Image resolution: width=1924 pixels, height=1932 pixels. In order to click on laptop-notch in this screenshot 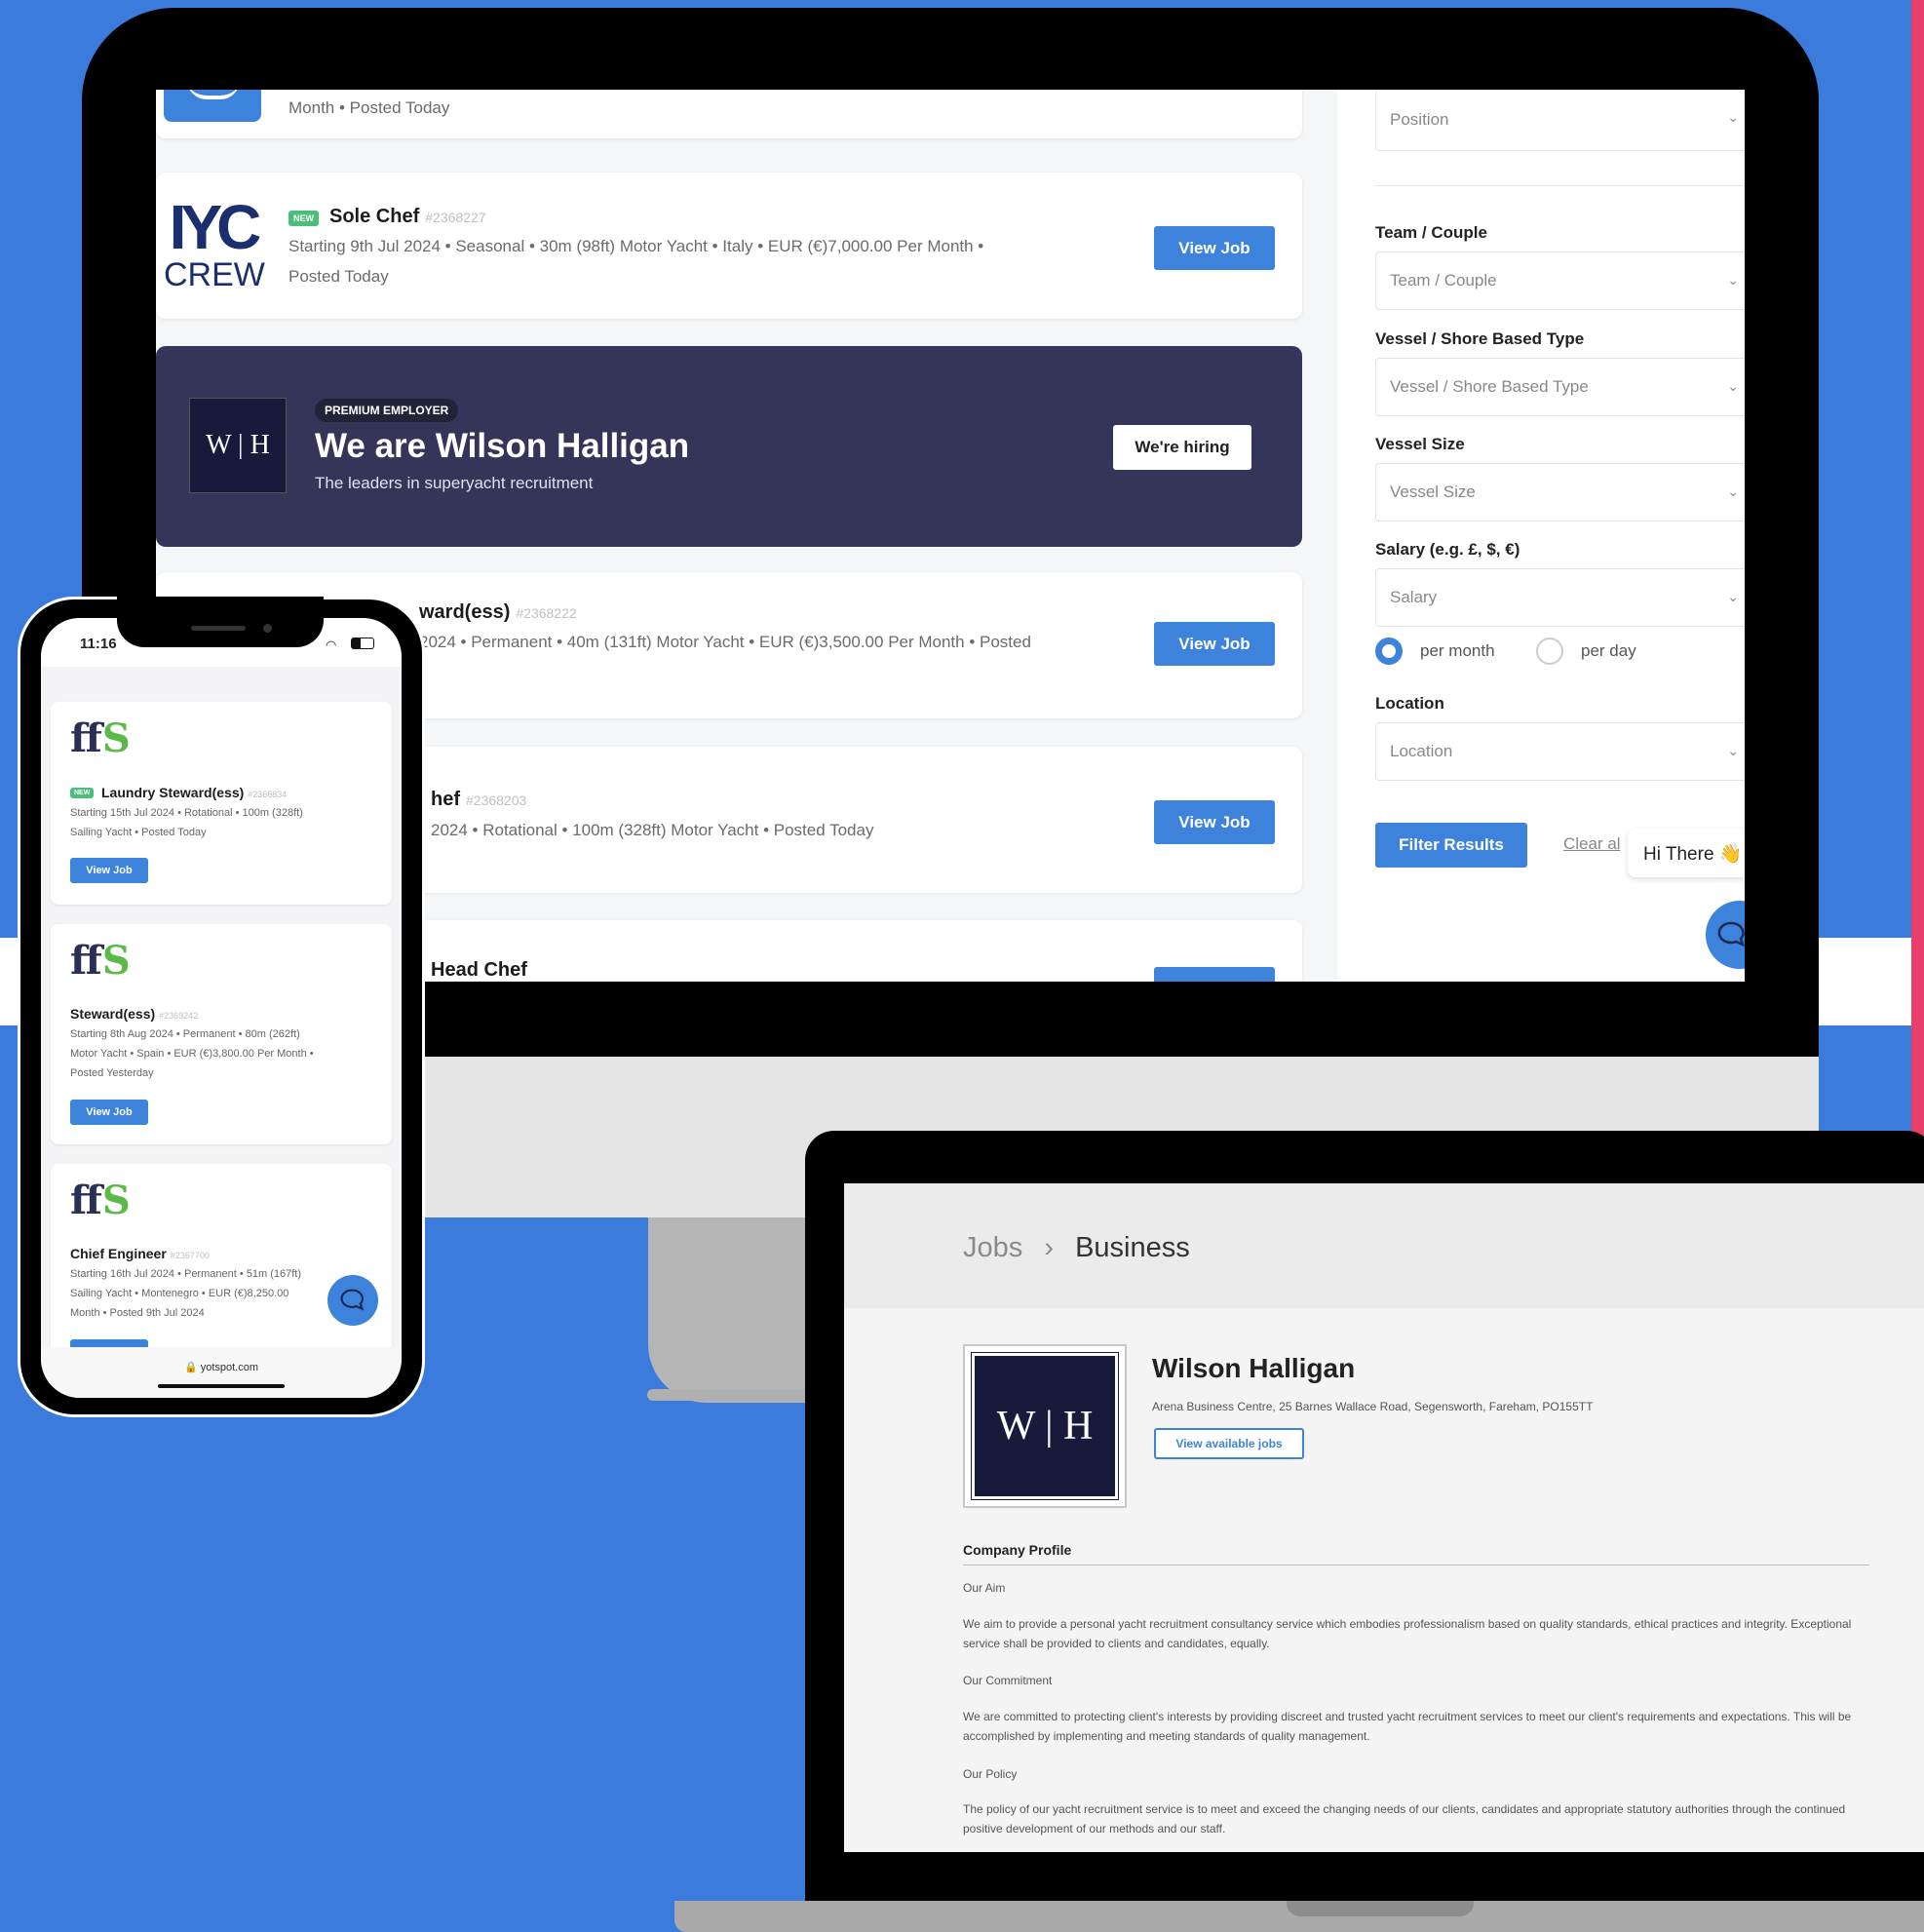, I will do `click(1380, 1908)`.